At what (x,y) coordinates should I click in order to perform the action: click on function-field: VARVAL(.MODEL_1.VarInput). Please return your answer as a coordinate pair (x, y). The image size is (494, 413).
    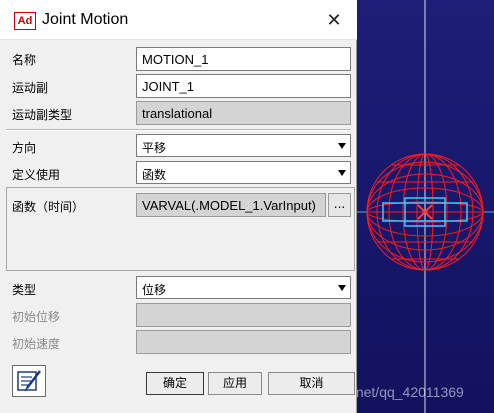
    Looking at the image, I should click on (231, 205).